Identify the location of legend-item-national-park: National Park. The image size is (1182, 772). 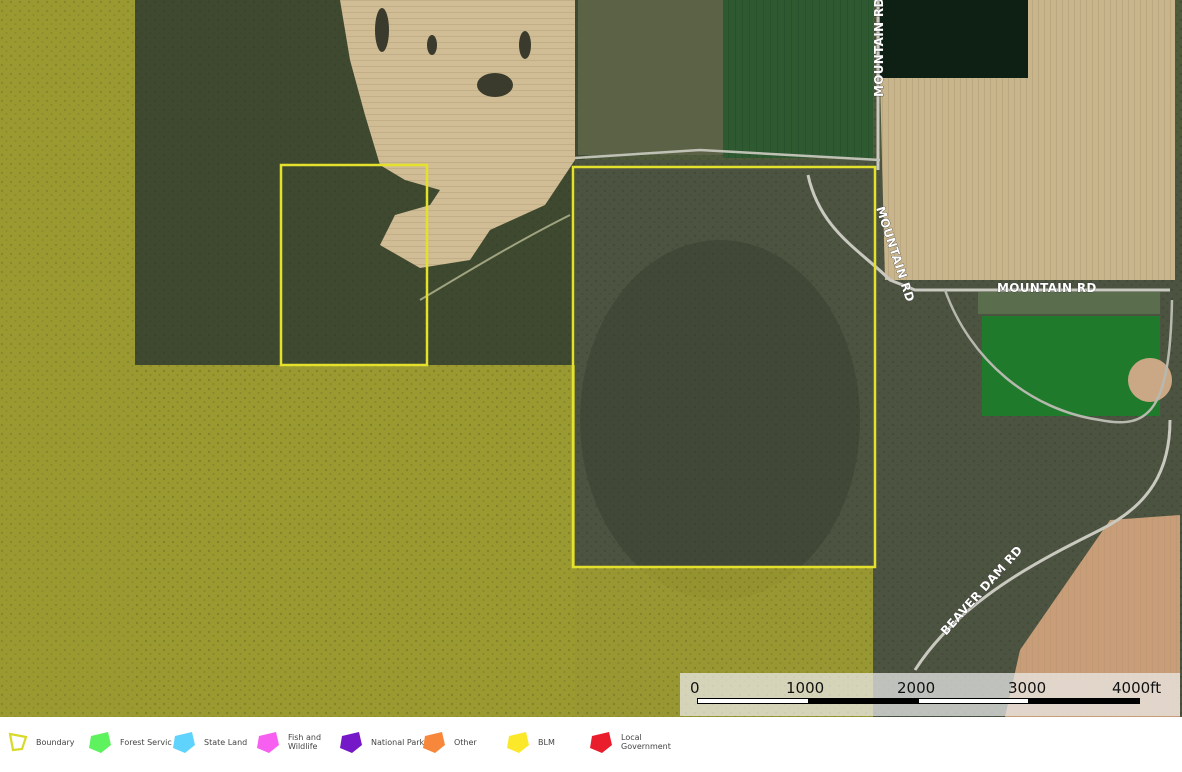
(381, 742).